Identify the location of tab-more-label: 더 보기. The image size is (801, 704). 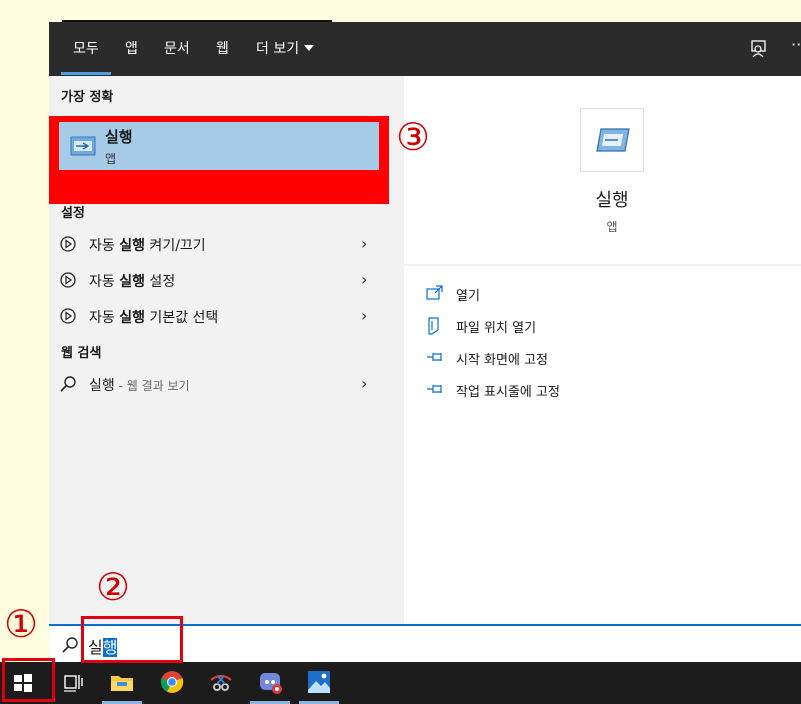
(278, 49).